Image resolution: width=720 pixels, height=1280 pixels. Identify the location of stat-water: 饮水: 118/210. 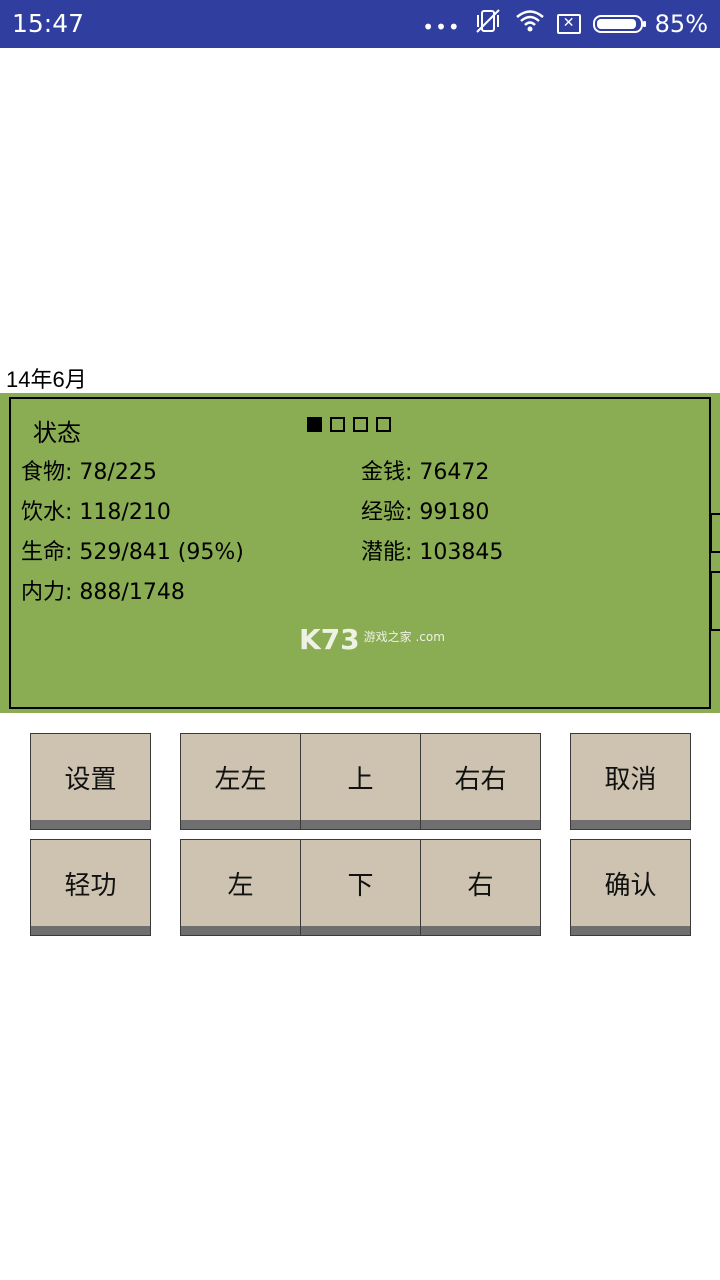
(96, 512).